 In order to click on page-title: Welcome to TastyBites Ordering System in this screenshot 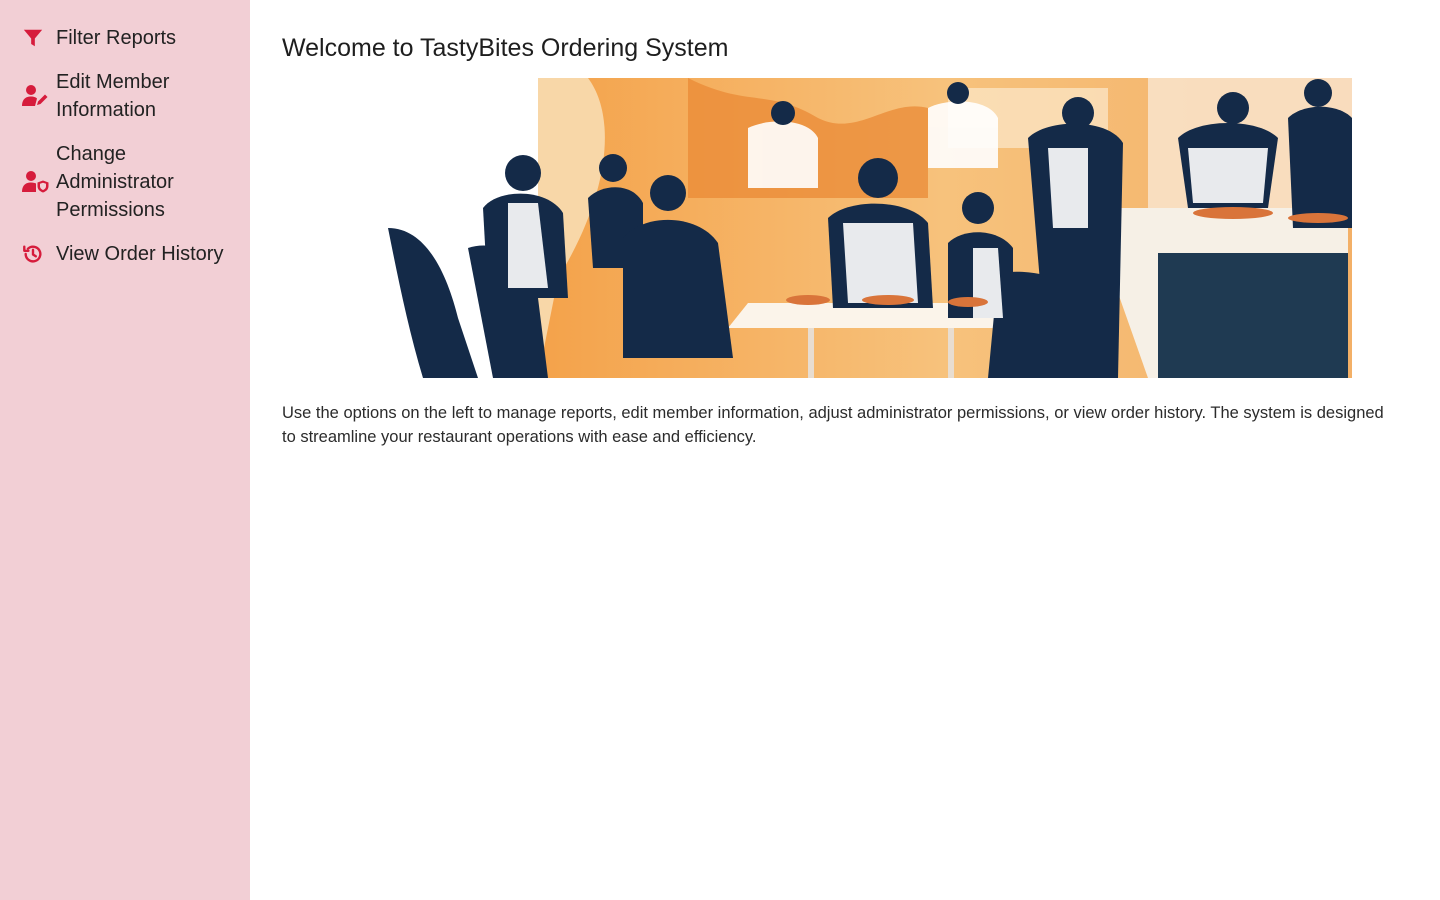, I will do `click(505, 48)`.